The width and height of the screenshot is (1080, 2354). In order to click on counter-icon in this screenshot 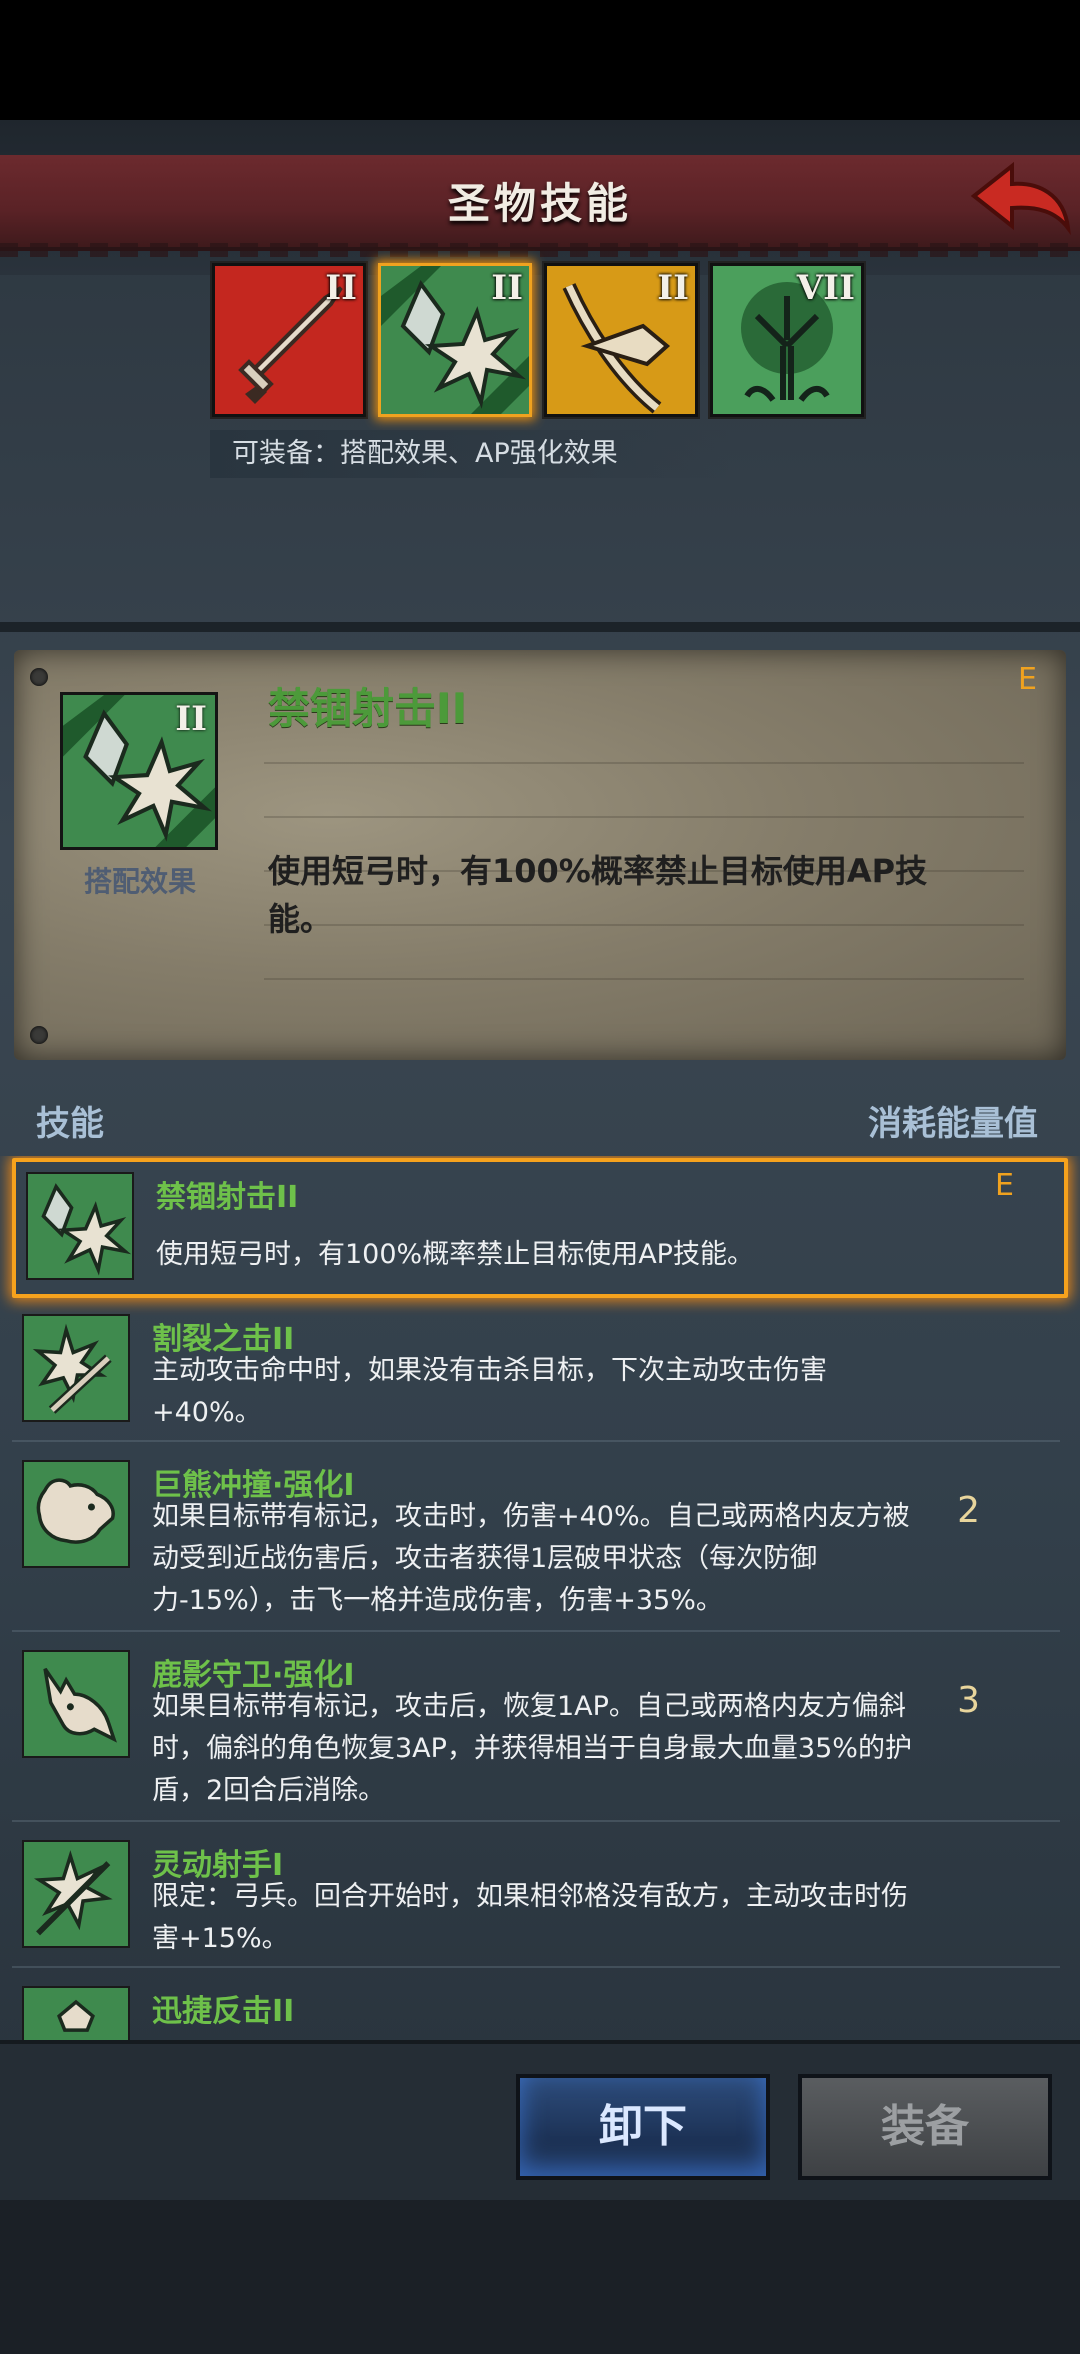, I will do `click(76, 2013)`.